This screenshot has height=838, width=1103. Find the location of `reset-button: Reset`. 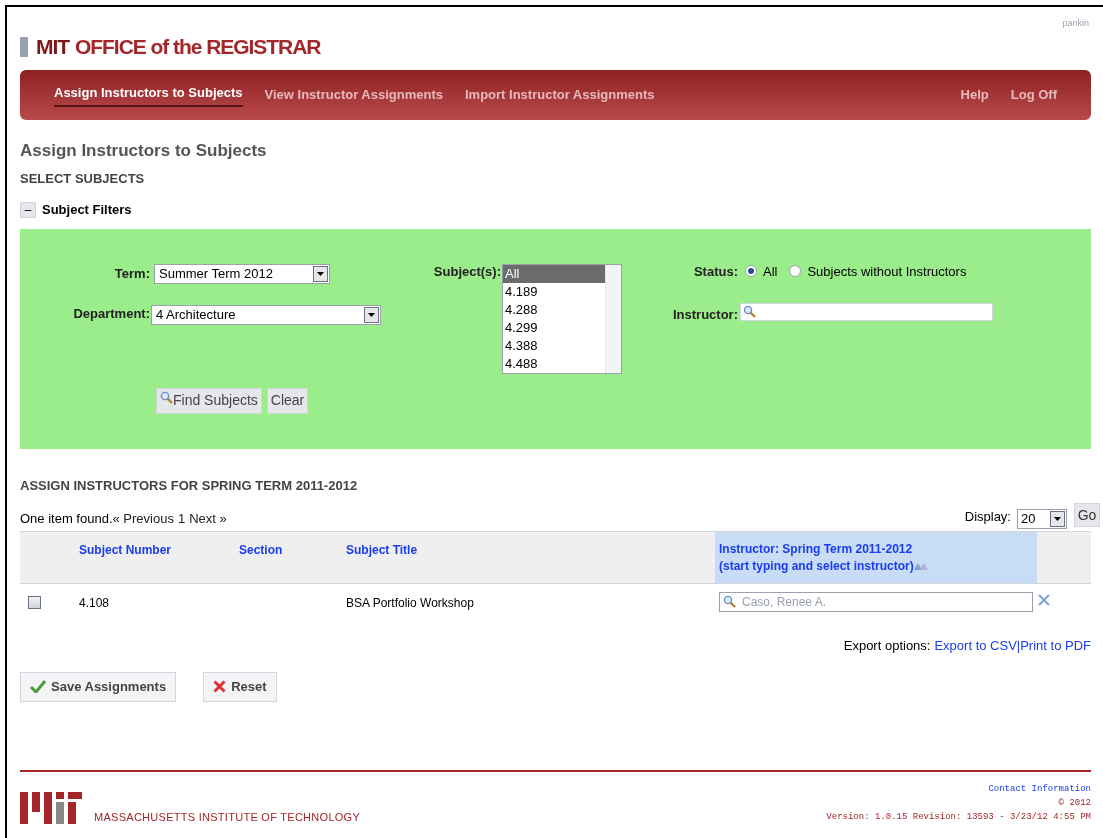

reset-button: Reset is located at coordinates (240, 686).